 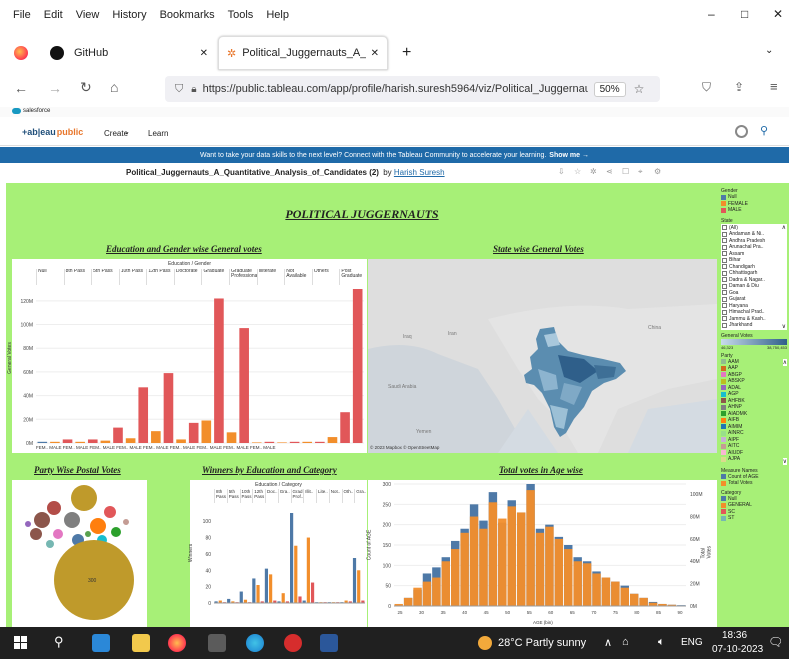 I want to click on bookmark-star-icon: ☆, so click(x=639, y=89).